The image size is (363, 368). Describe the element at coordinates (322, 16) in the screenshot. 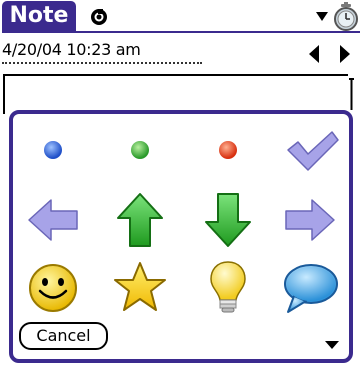

I see `chevron-down-icon` at that location.